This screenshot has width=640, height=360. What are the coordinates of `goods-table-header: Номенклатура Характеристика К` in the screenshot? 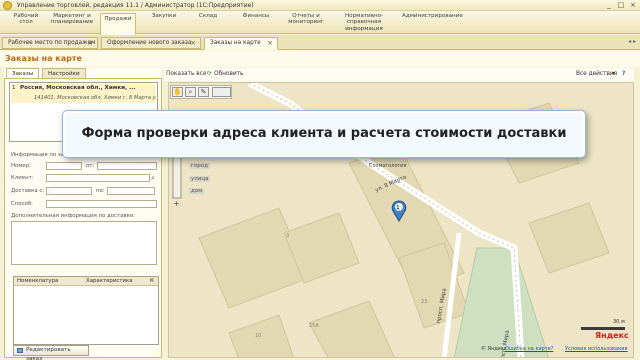 It's located at (86, 281).